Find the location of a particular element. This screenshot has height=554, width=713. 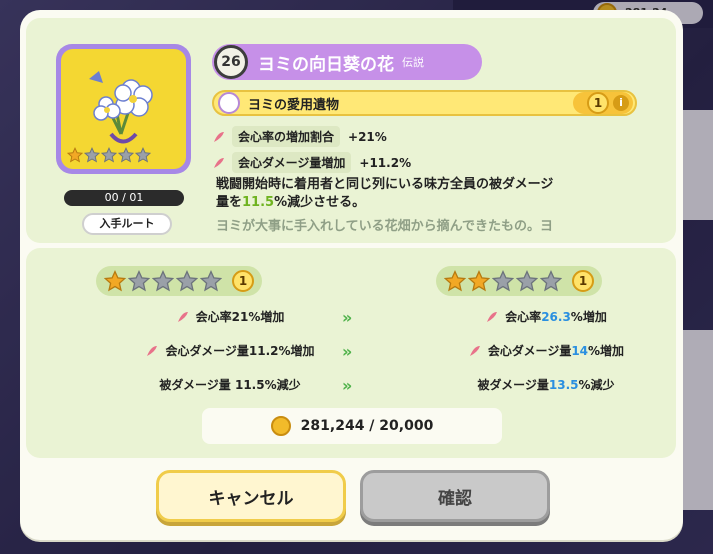

item-rarity-stars is located at coordinates (109, 155).